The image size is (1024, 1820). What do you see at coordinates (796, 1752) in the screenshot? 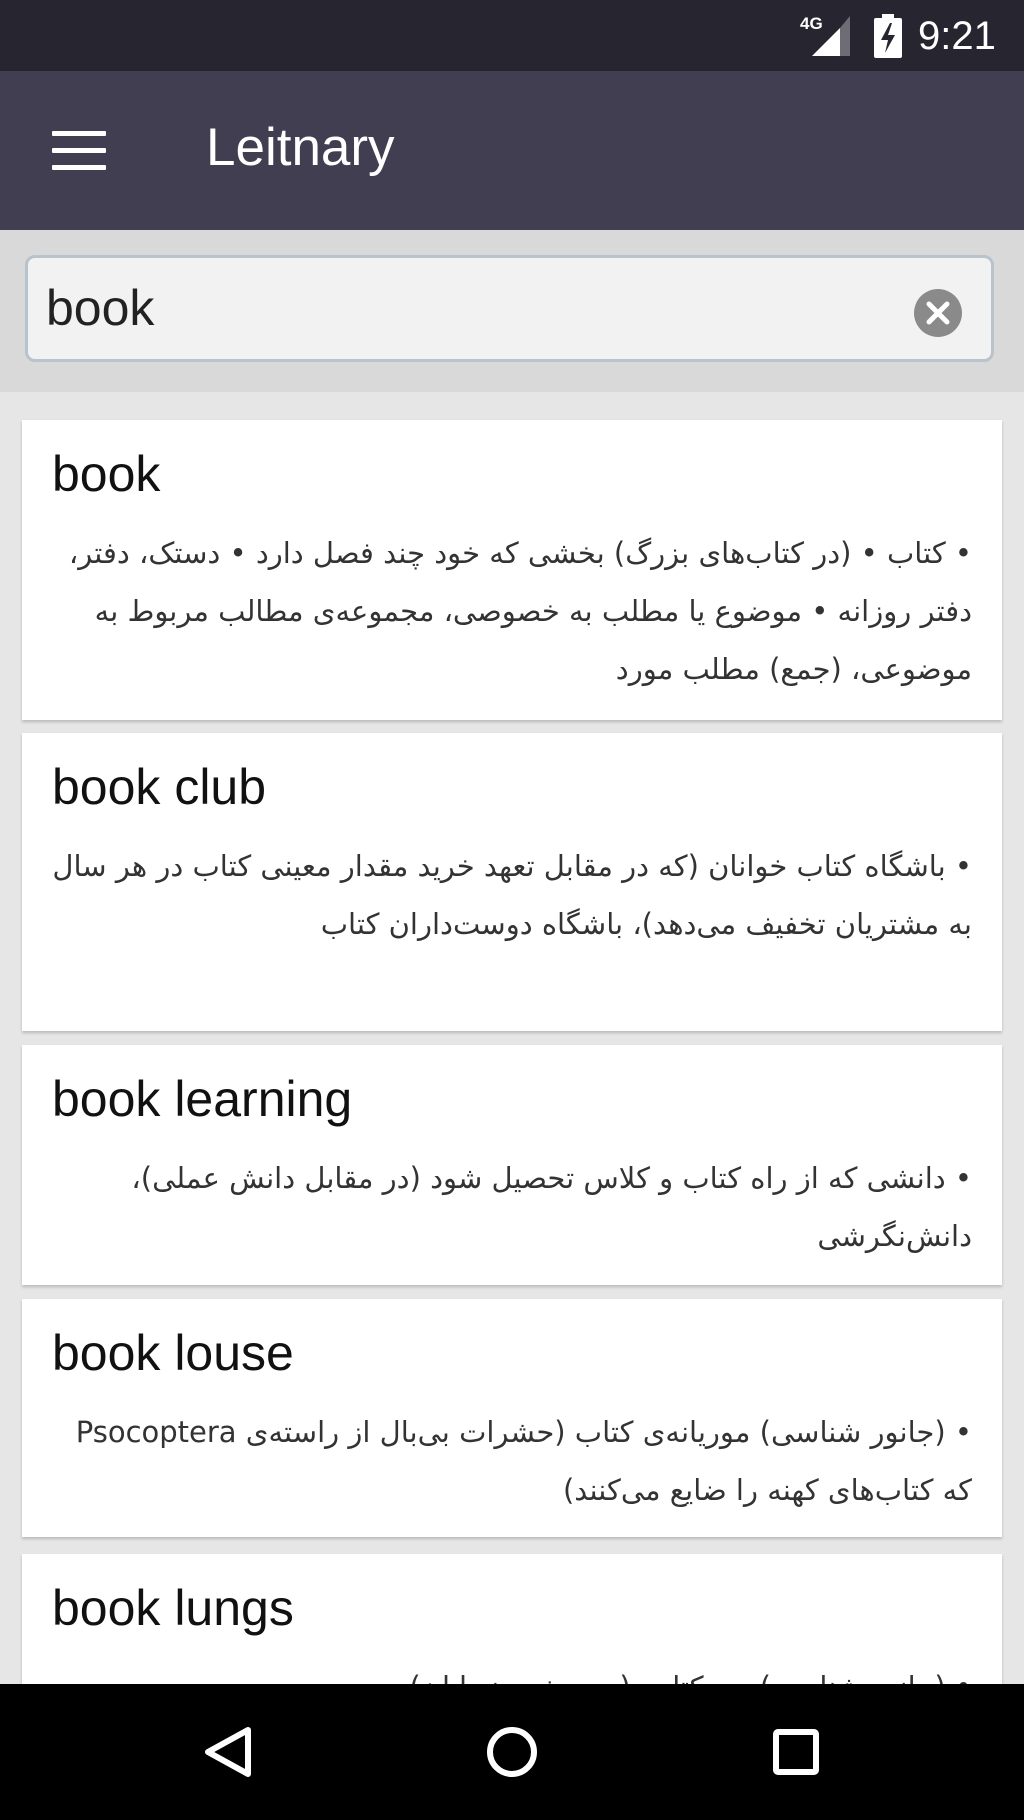
I see `recents-icon` at bounding box center [796, 1752].